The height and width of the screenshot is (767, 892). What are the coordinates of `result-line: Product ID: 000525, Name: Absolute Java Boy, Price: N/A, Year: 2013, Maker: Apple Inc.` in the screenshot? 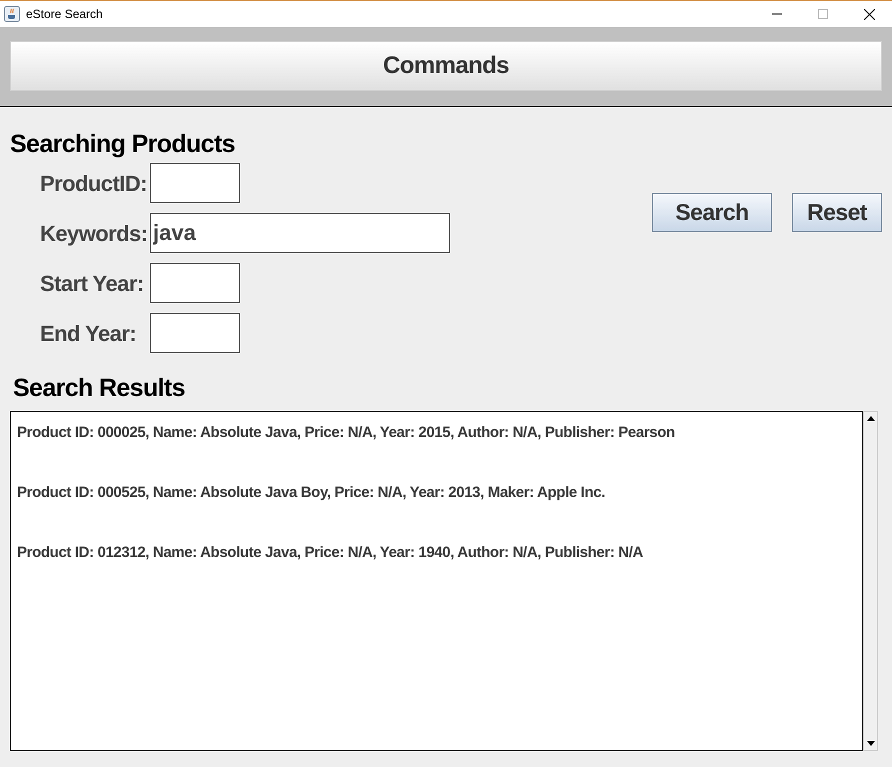 It's located at (311, 493).